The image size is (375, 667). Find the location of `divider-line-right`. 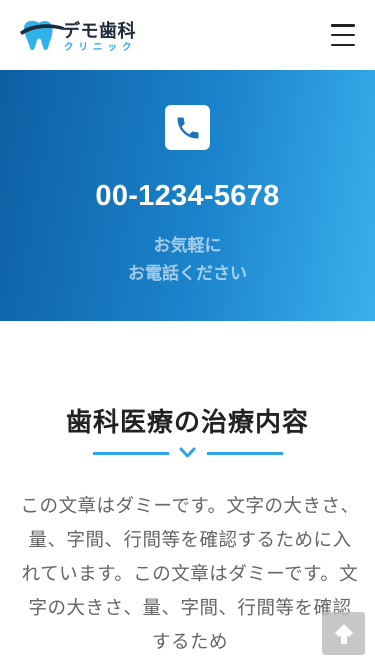

divider-line-right is located at coordinates (245, 453).